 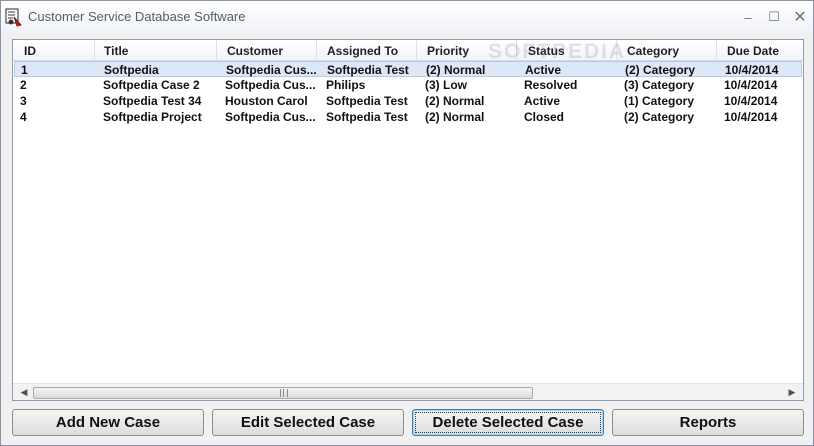 I want to click on table-cell: Softpedia Project, so click(x=152, y=117).